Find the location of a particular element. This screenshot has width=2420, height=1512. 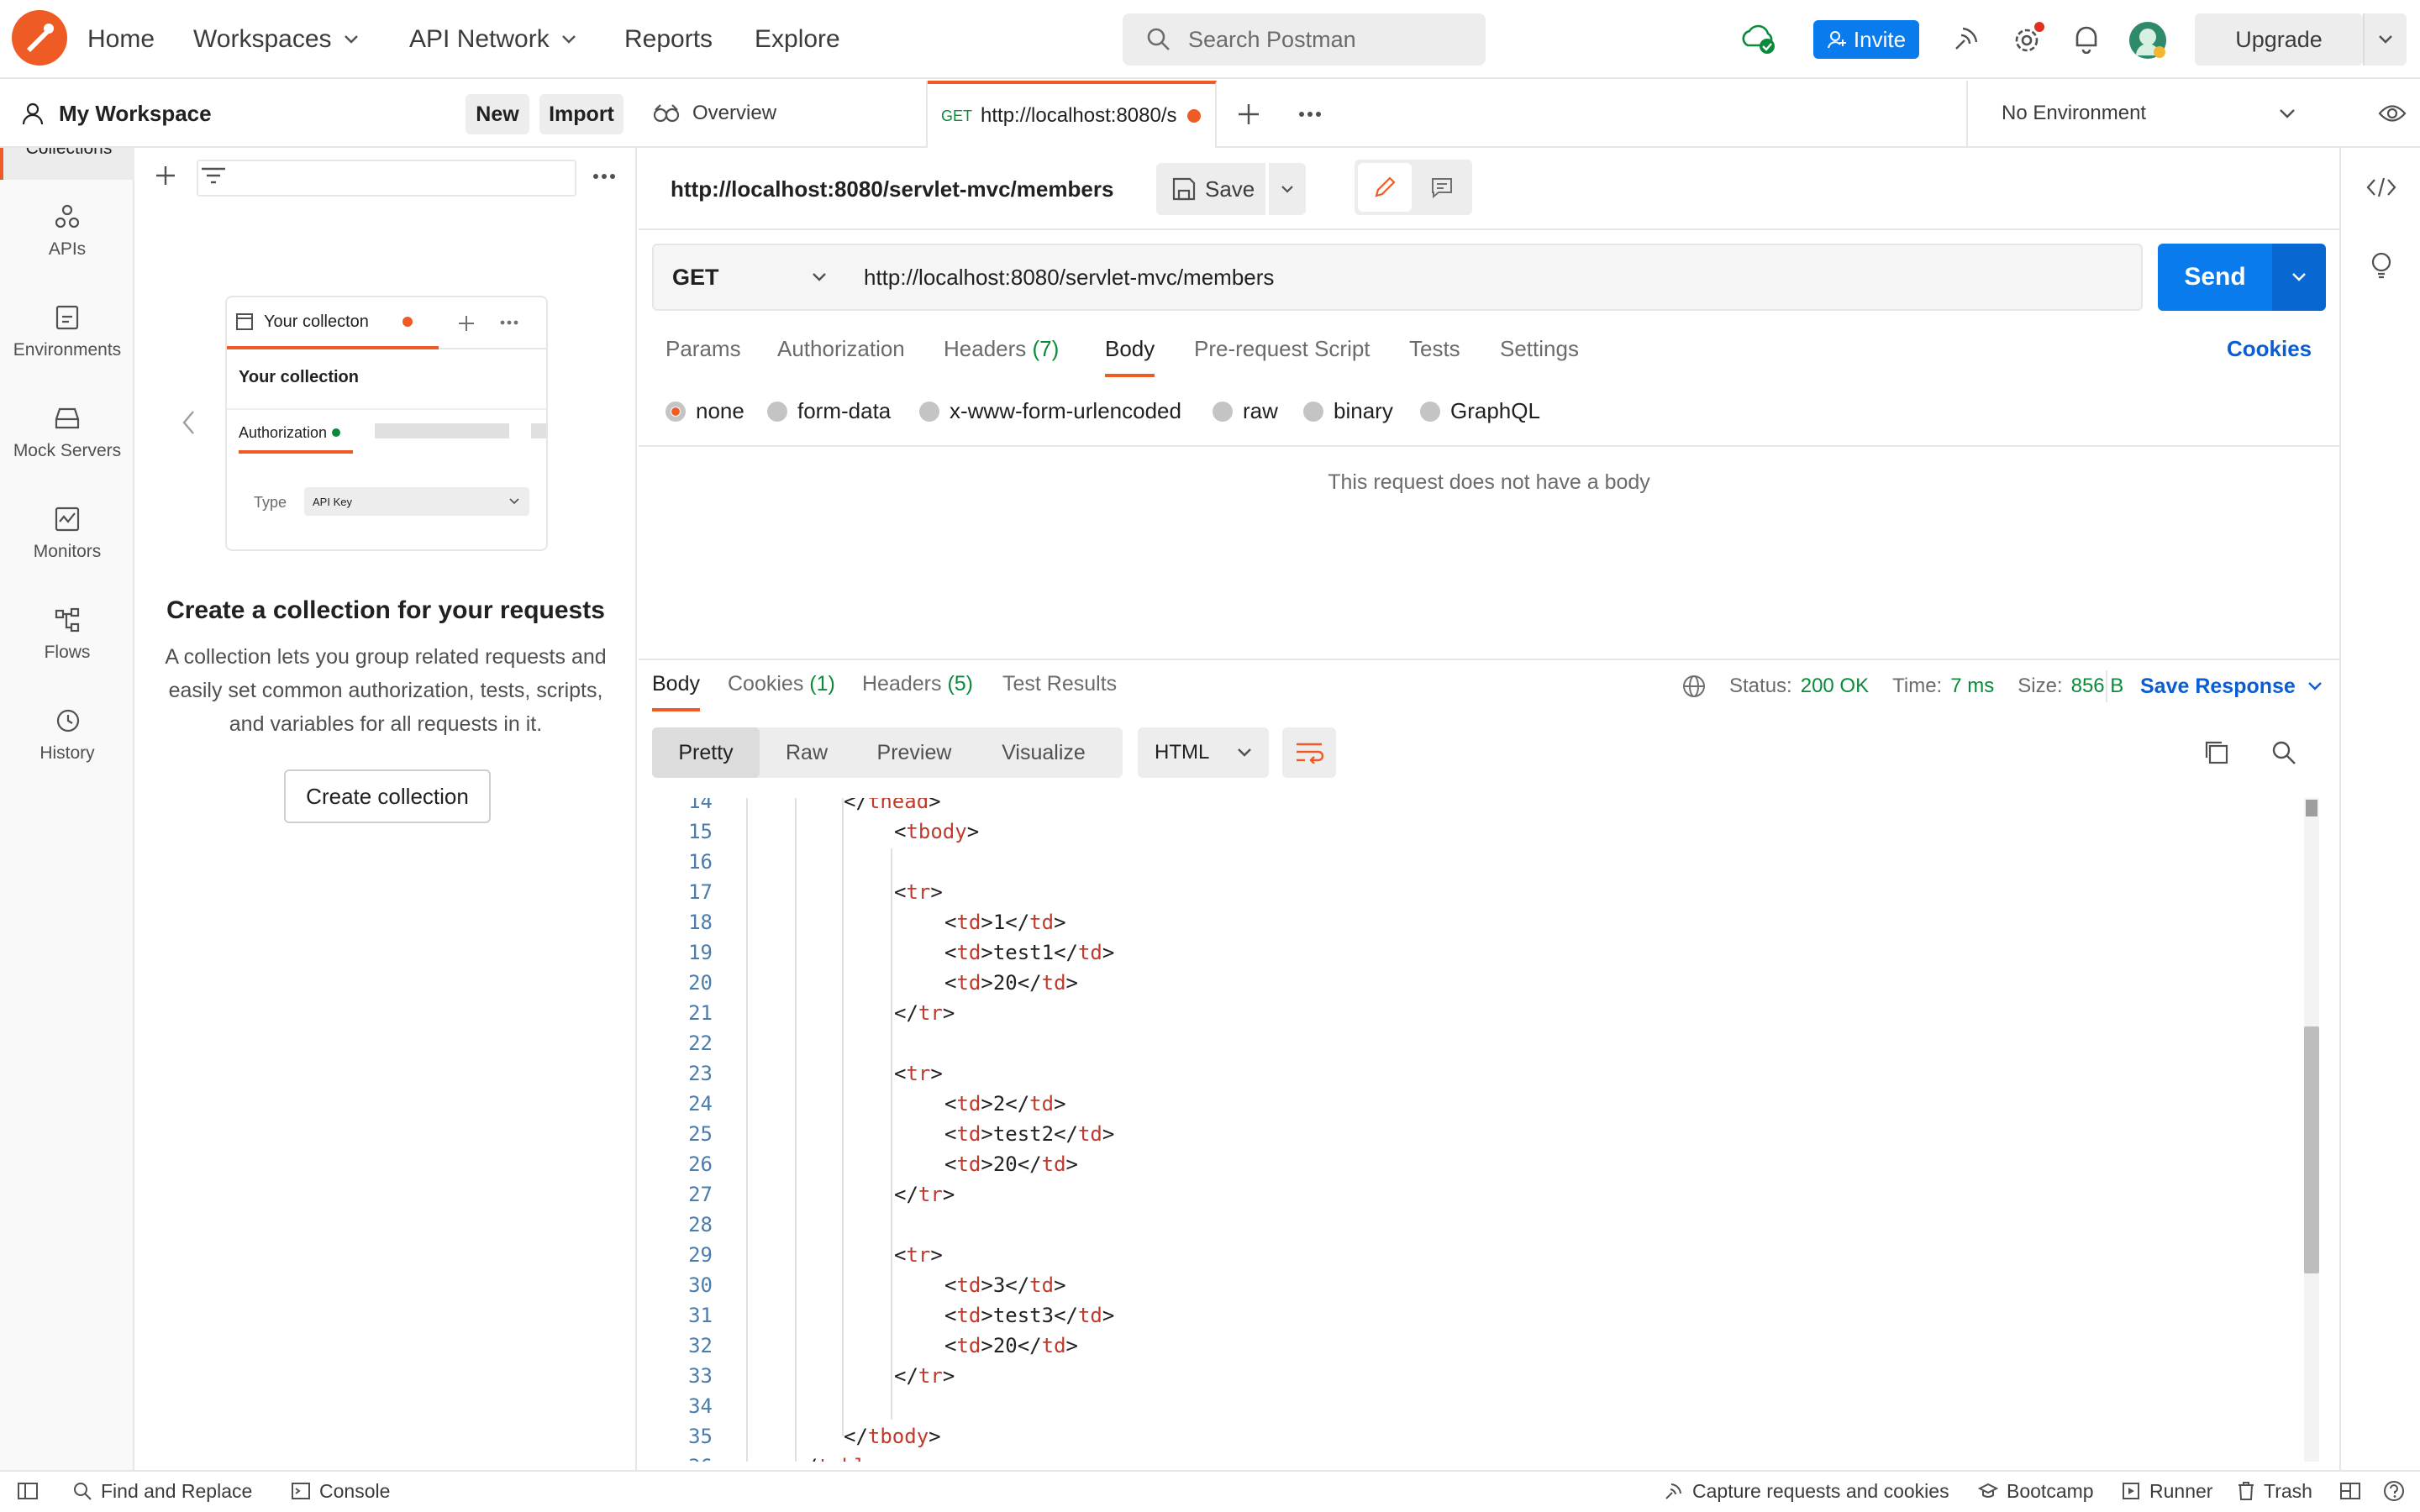

tab-tests: Tests is located at coordinates (1435, 349).